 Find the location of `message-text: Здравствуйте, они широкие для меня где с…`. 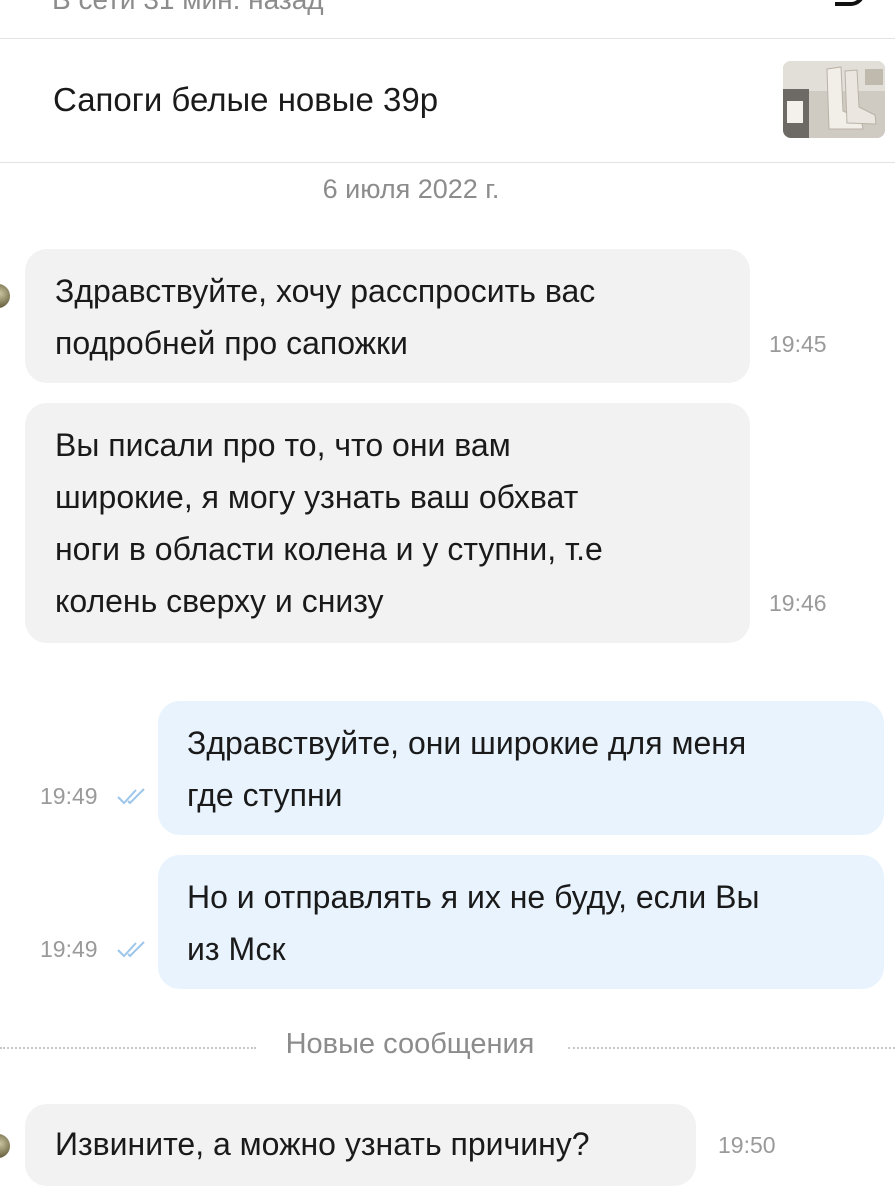

message-text: Здравствуйте, они широкие для меня где с… is located at coordinates (467, 769).